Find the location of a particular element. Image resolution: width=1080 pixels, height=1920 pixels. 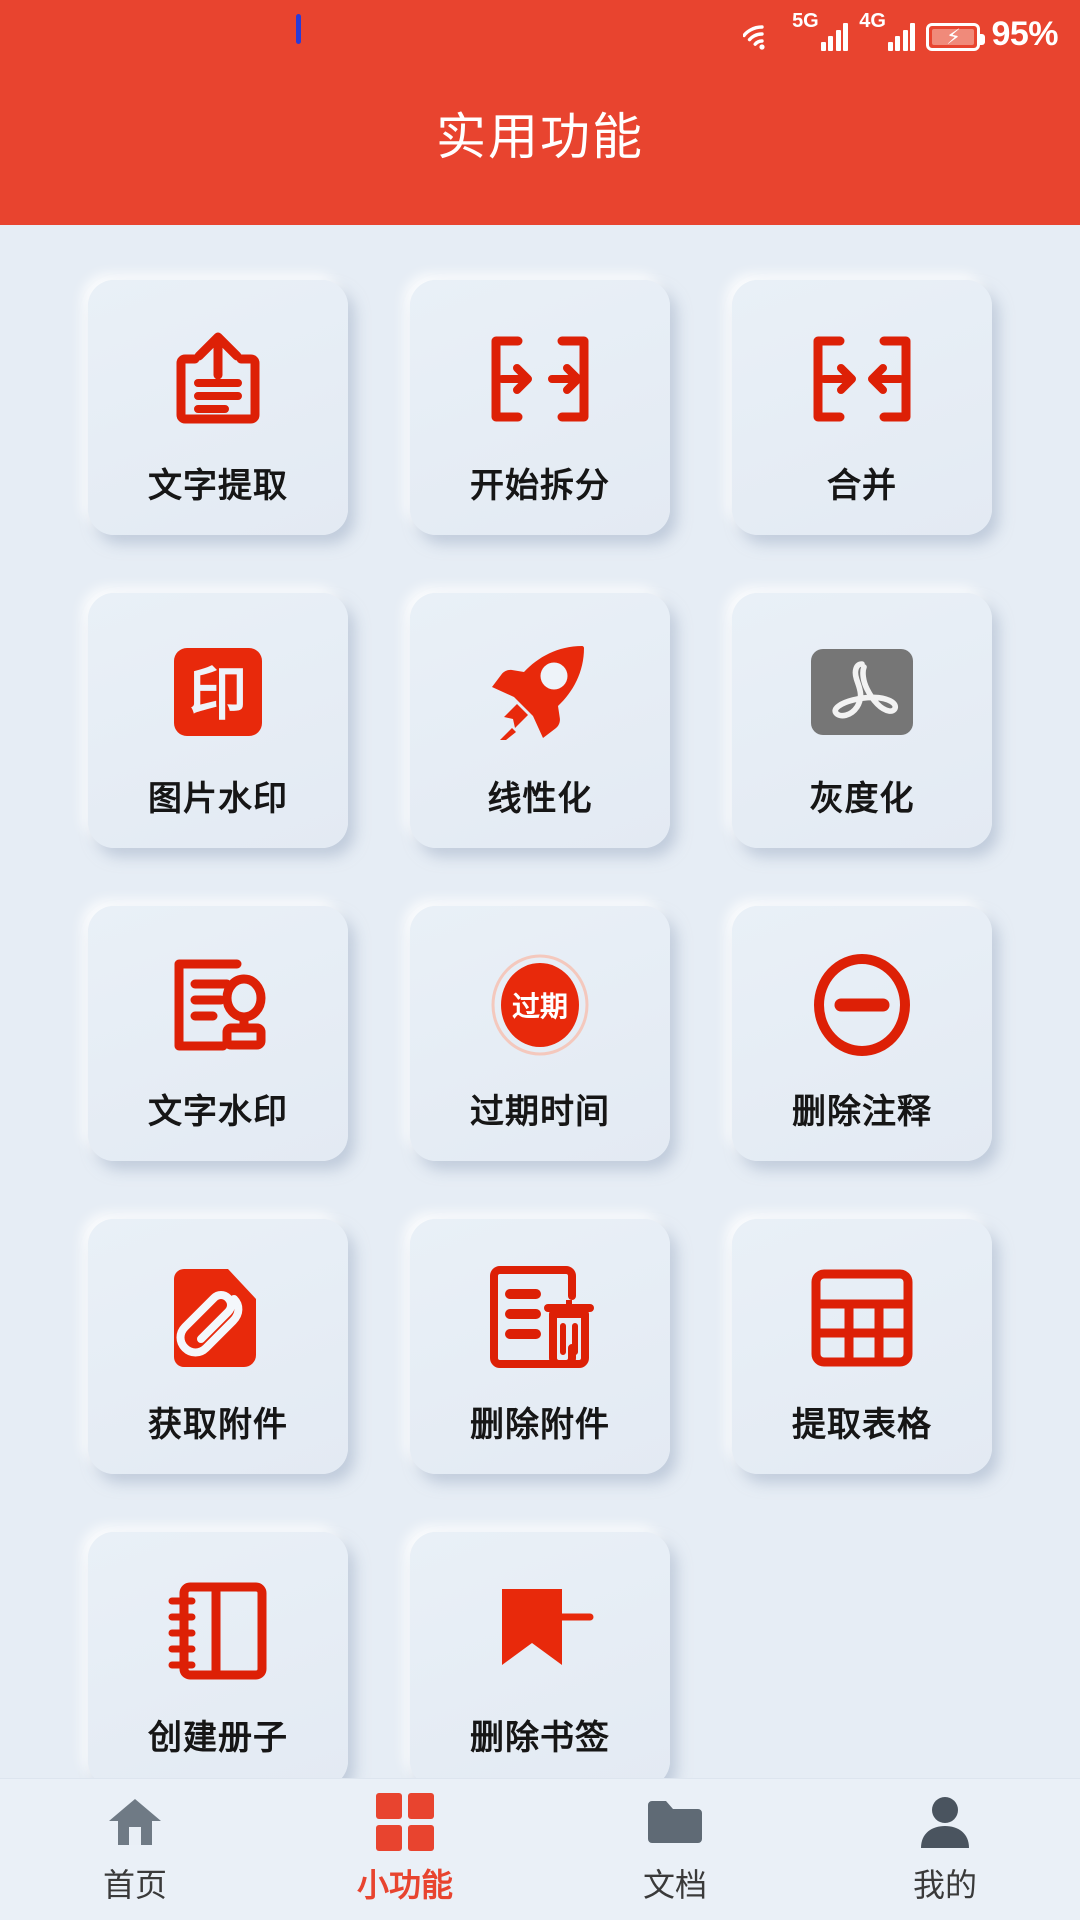

function-card-get-attachment: 获取附件 is located at coordinates (218, 1346).